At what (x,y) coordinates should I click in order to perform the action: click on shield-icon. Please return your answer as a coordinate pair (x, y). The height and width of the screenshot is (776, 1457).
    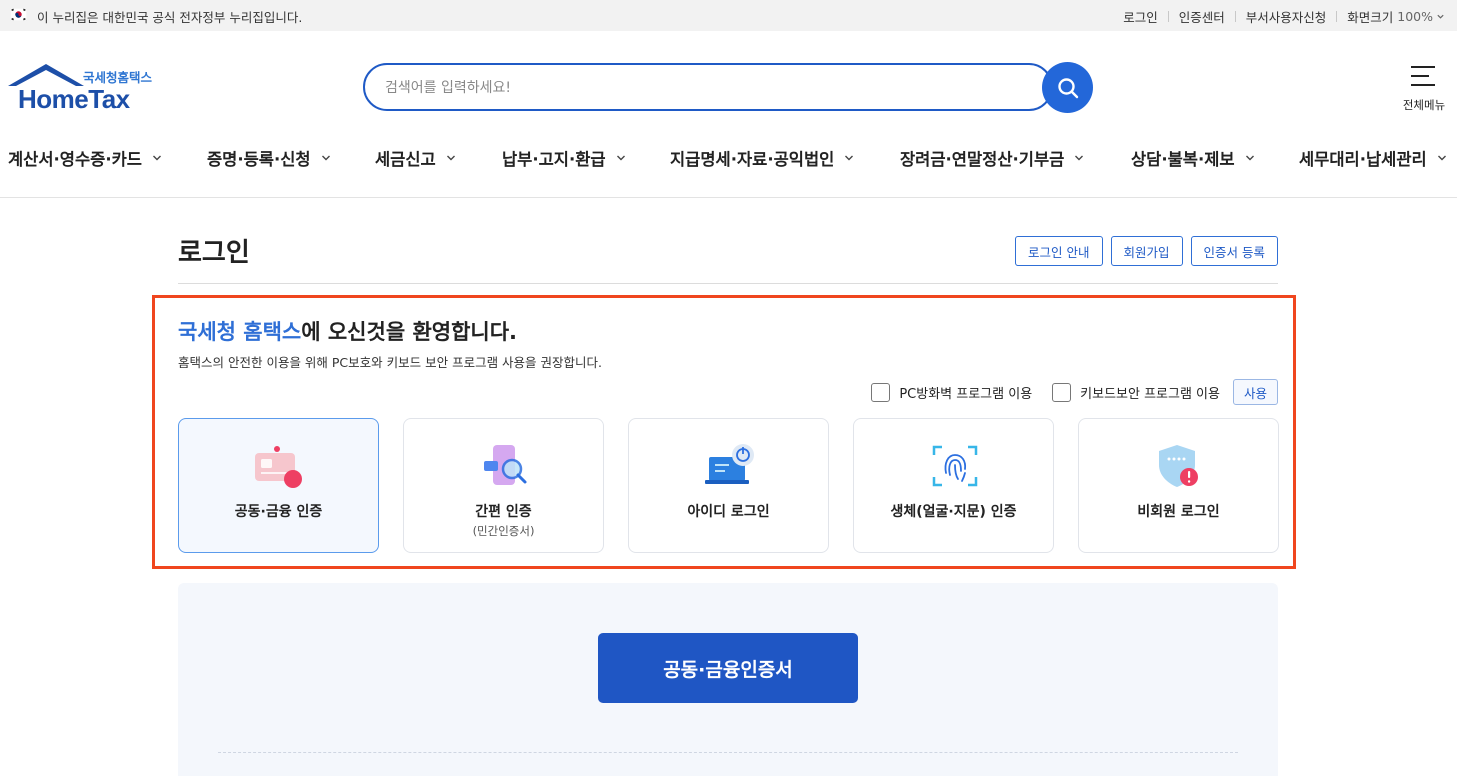
    Looking at the image, I should click on (1178, 466).